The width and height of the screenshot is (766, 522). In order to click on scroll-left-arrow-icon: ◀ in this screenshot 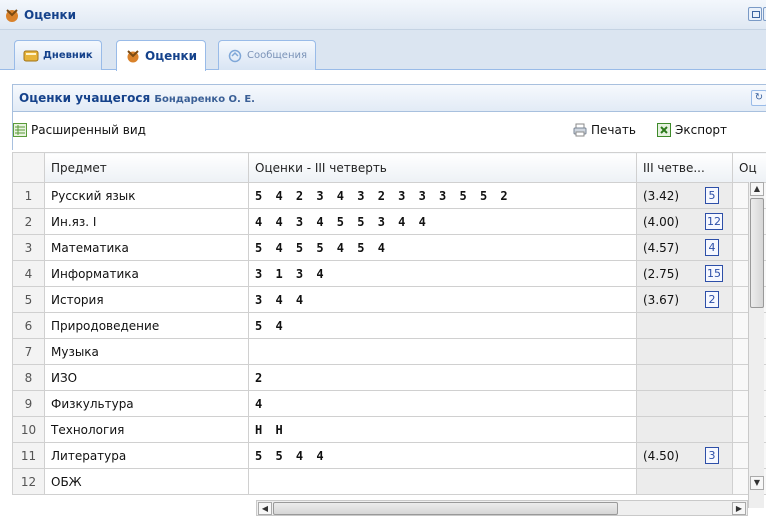, I will do `click(265, 508)`.